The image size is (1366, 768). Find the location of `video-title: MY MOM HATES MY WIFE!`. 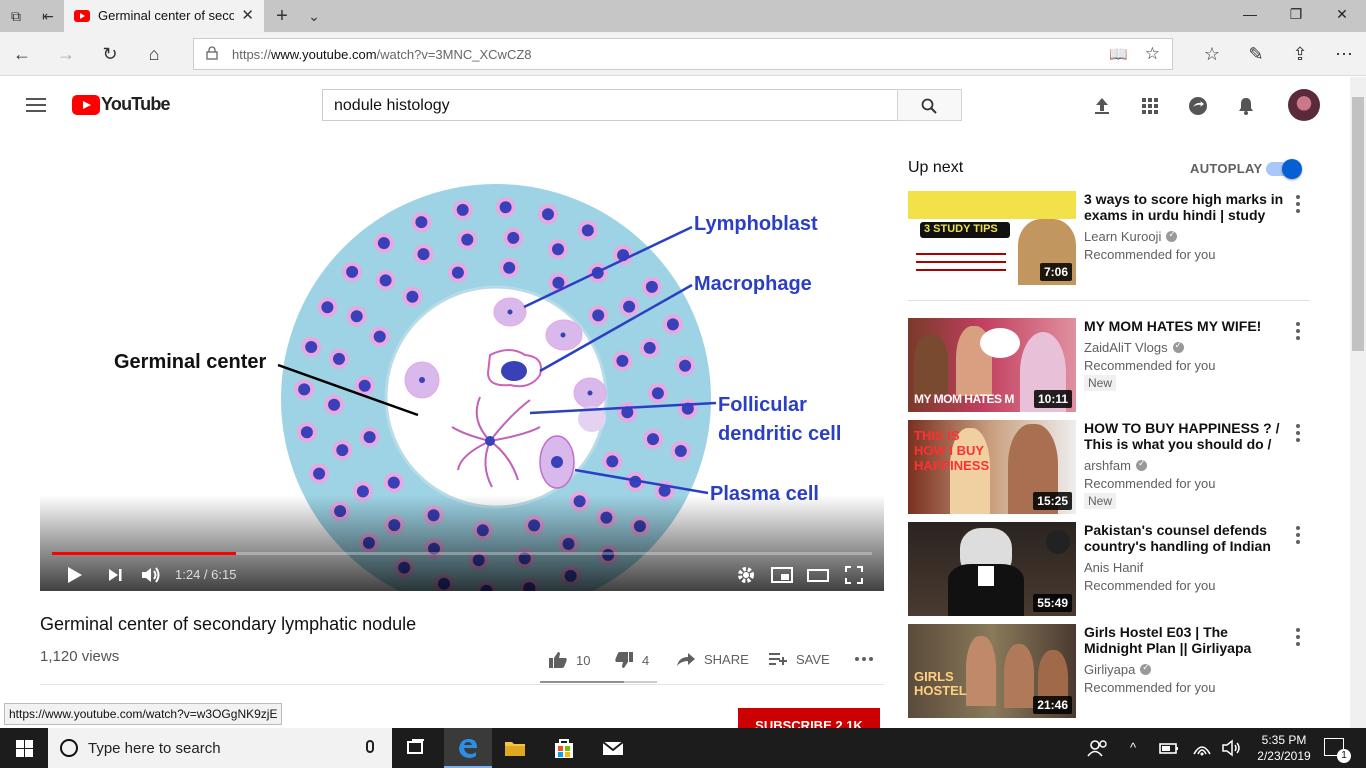

video-title: MY MOM HATES MY WIFE! is located at coordinates (1184, 326).